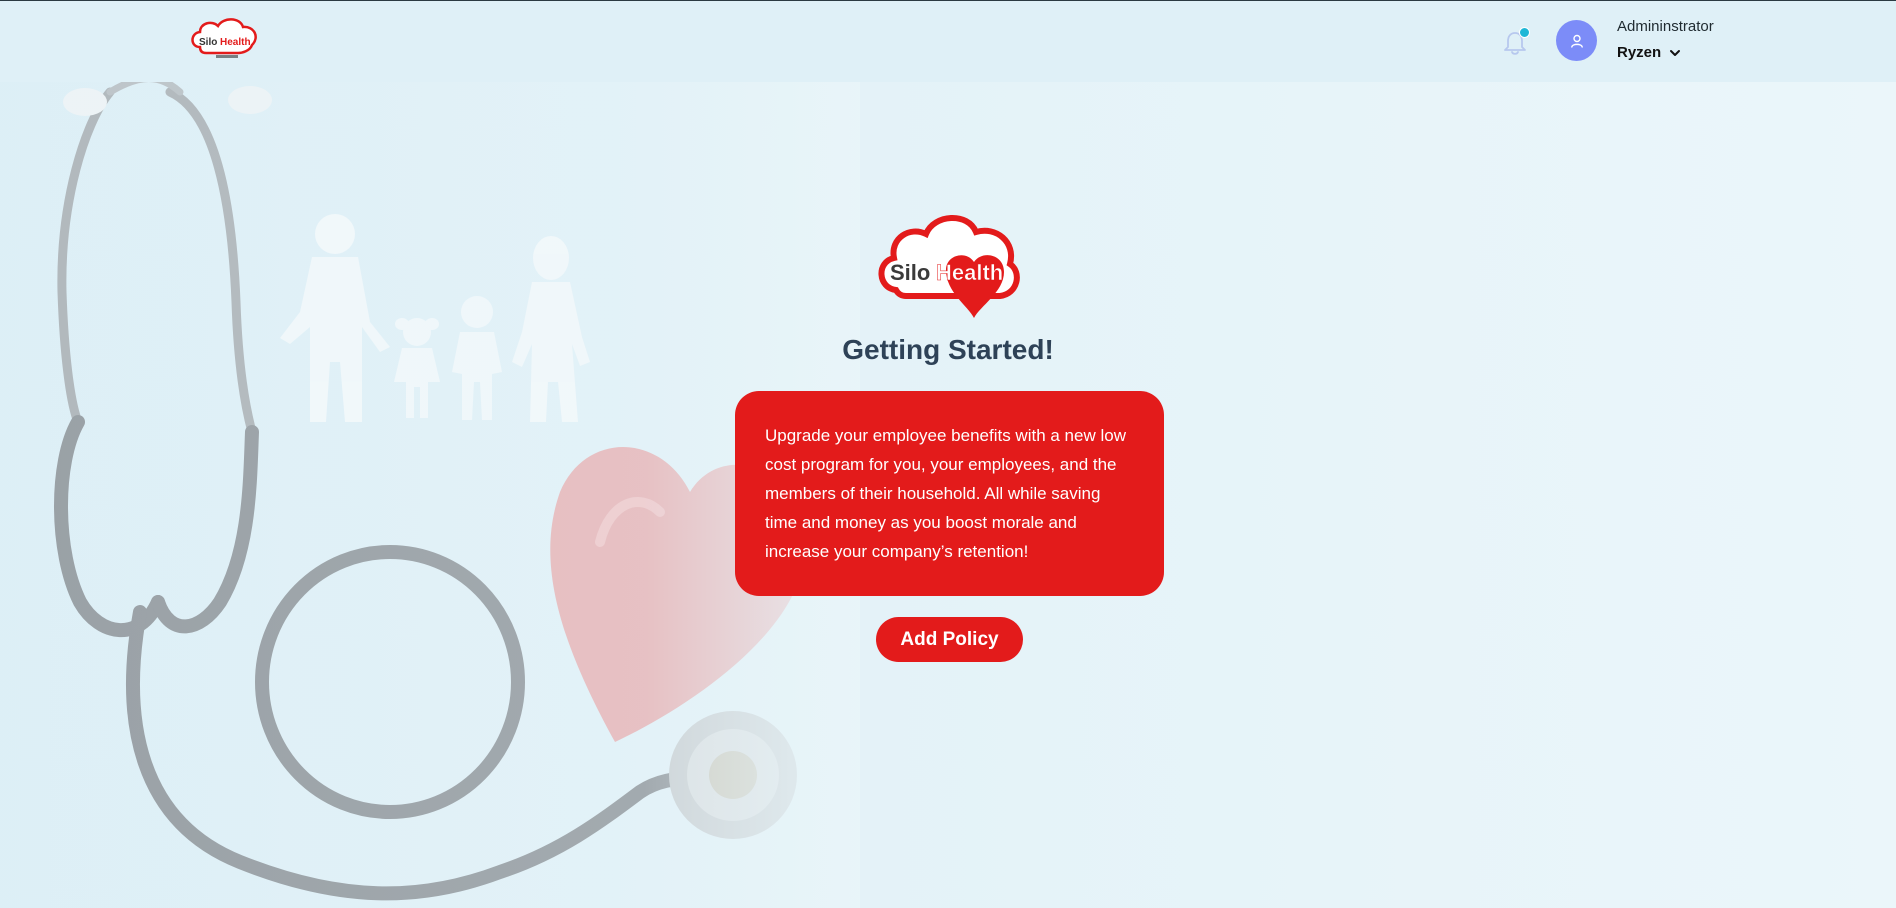 This screenshot has width=1896, height=908. What do you see at coordinates (1524, 32) in the screenshot?
I see `notification-unread-dot` at bounding box center [1524, 32].